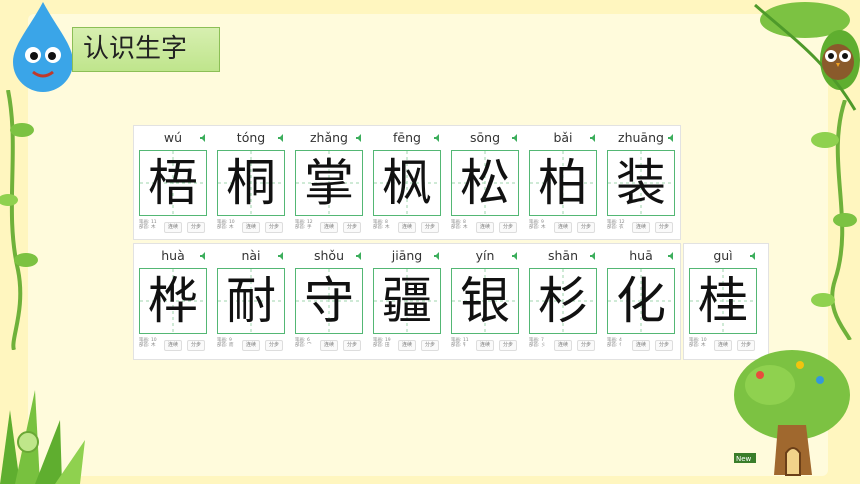 The image size is (860, 484). I want to click on tianzige-grid: 柏, so click(563, 183).